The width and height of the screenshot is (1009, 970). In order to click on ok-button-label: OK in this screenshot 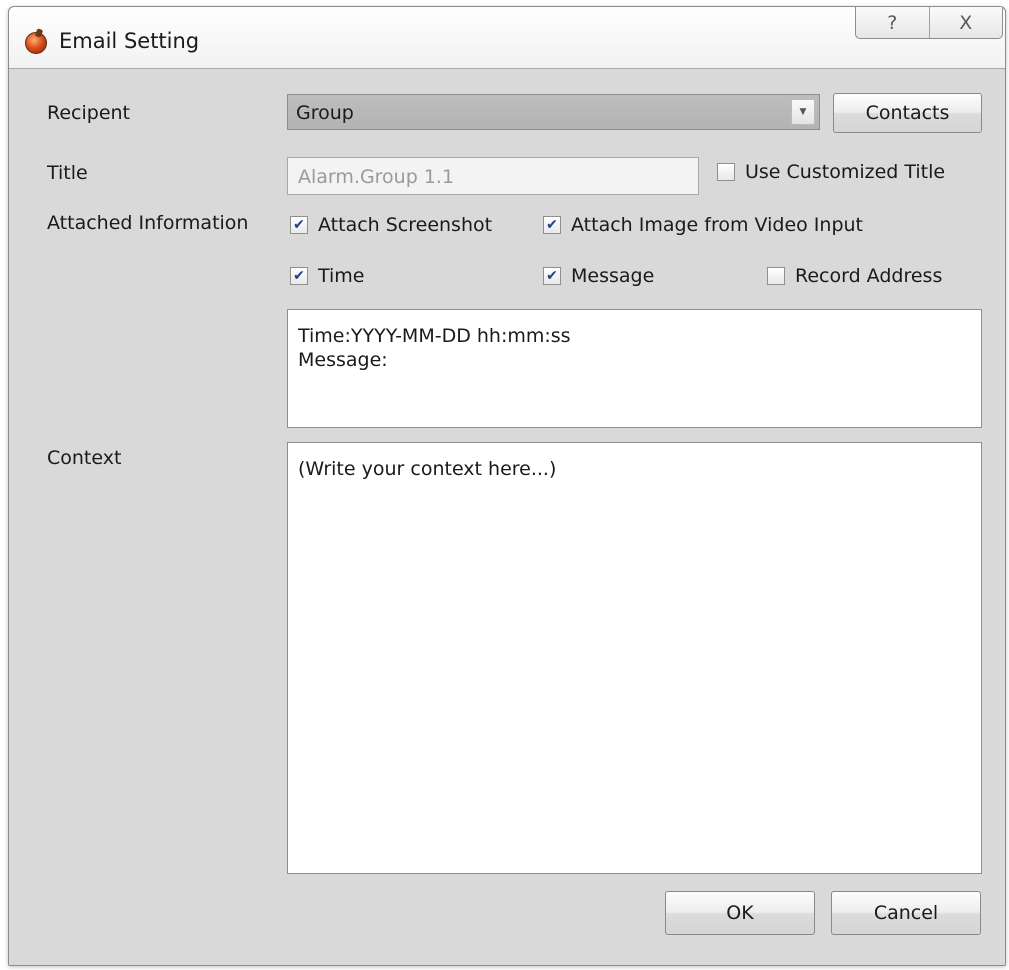, I will do `click(740, 913)`.